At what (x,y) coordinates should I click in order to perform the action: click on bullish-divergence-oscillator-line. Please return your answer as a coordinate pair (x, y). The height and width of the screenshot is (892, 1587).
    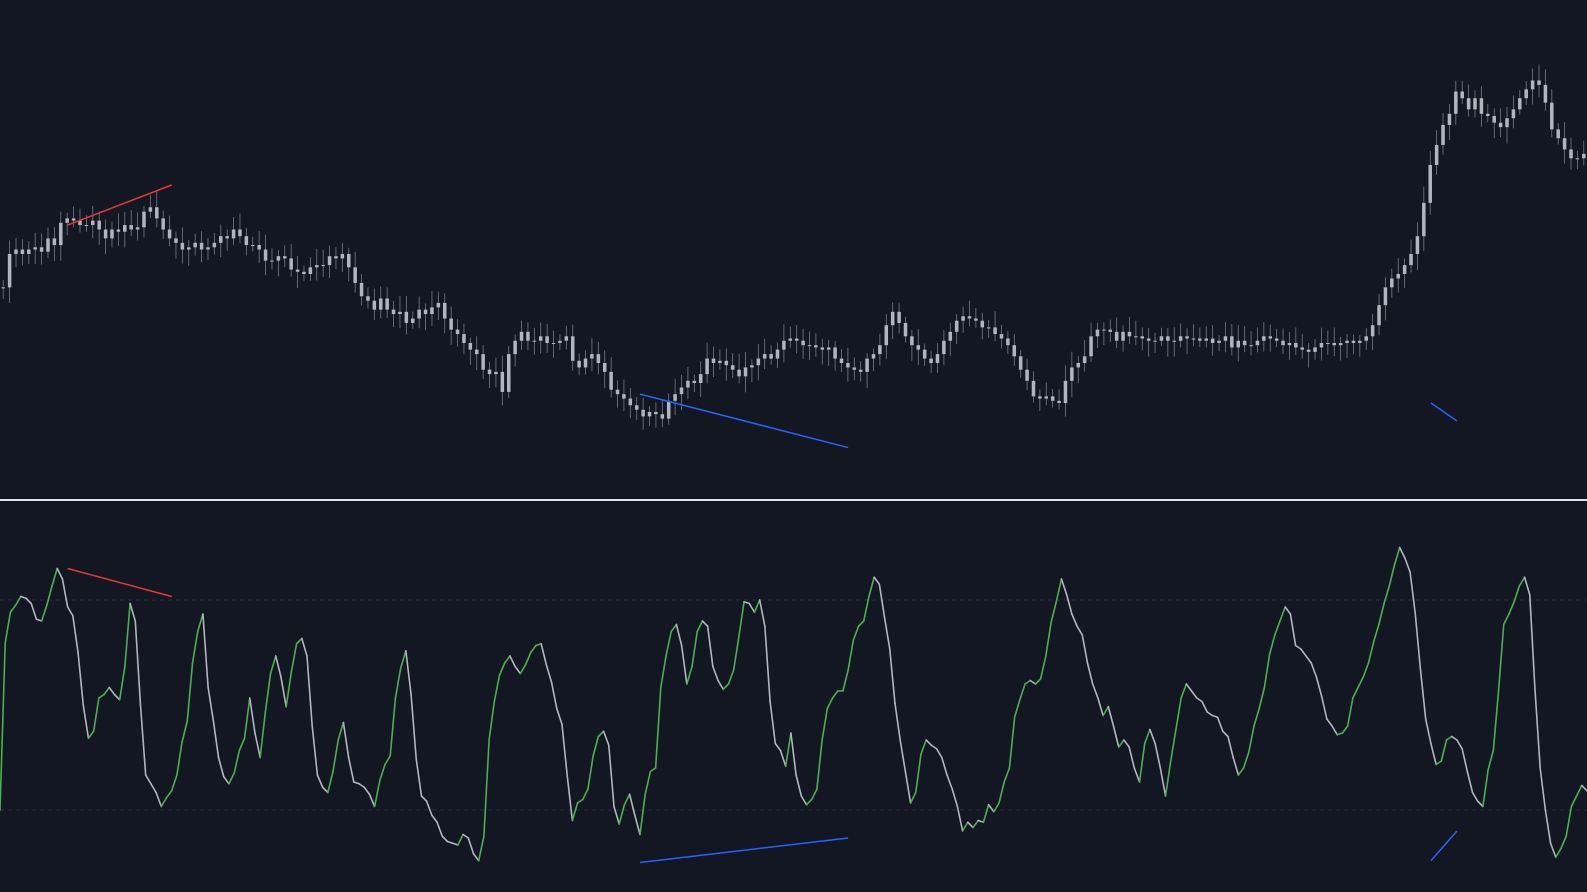
    Looking at the image, I should click on (1444, 846).